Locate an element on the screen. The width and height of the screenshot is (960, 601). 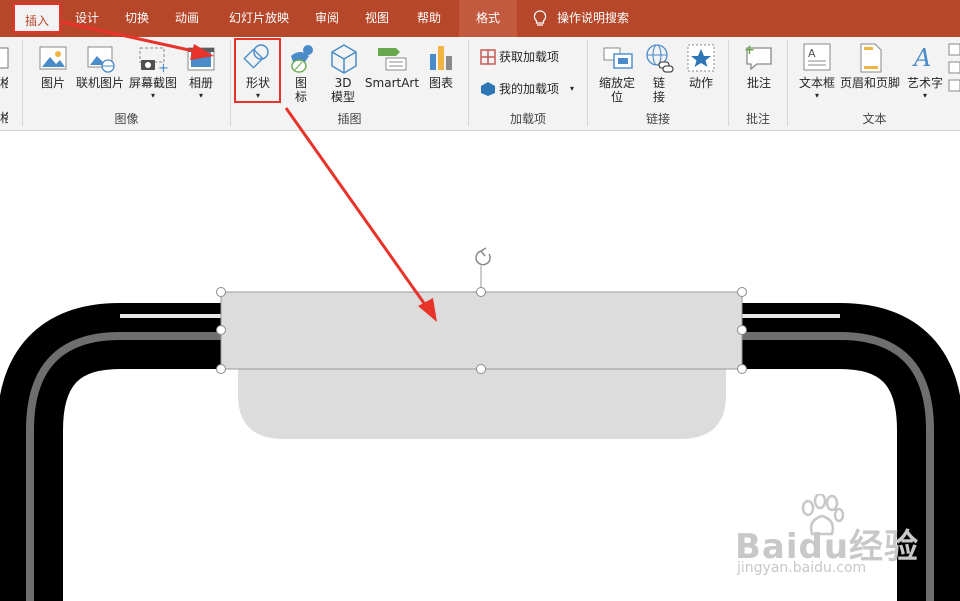
arrow-head-to-canvas is located at coordinates (427, 310).